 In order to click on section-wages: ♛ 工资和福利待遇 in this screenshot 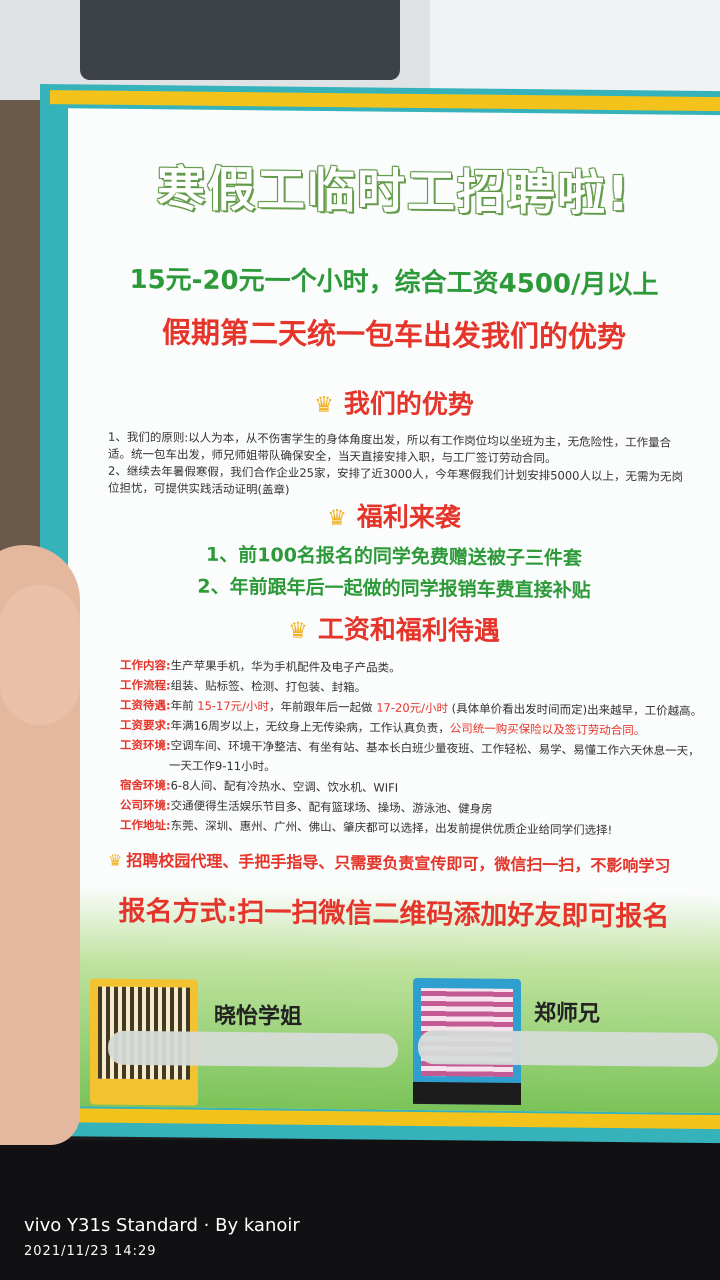, I will do `click(394, 628)`.